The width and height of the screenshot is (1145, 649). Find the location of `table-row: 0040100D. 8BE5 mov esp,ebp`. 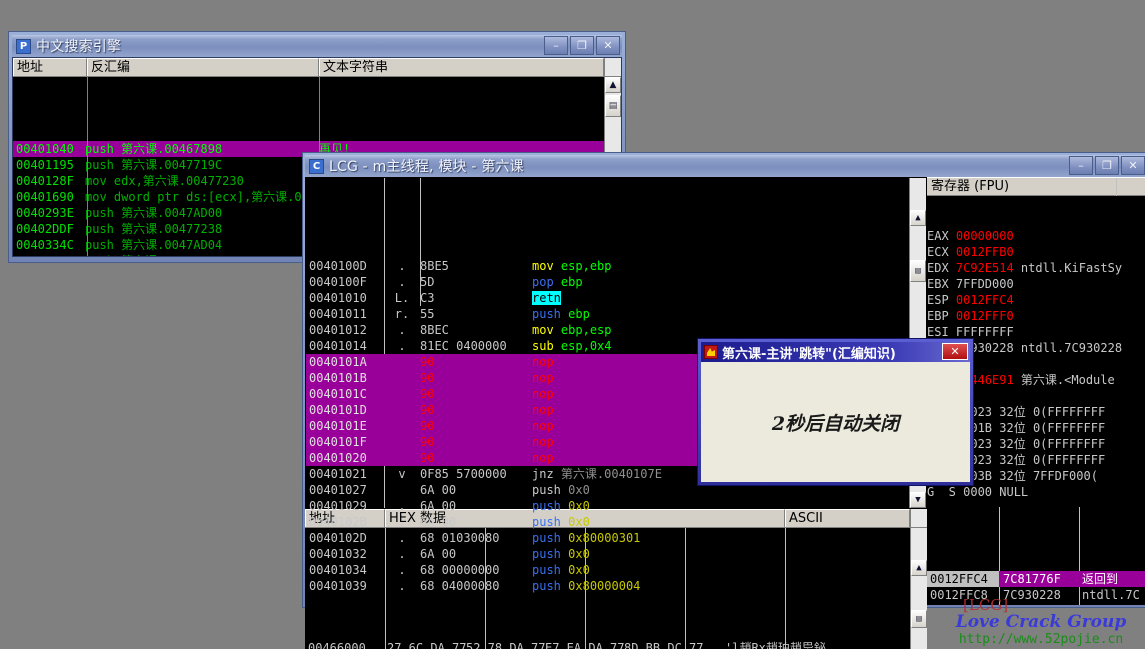

table-row: 0040100D. 8BE5 mov esp,ebp is located at coordinates (616, 266).